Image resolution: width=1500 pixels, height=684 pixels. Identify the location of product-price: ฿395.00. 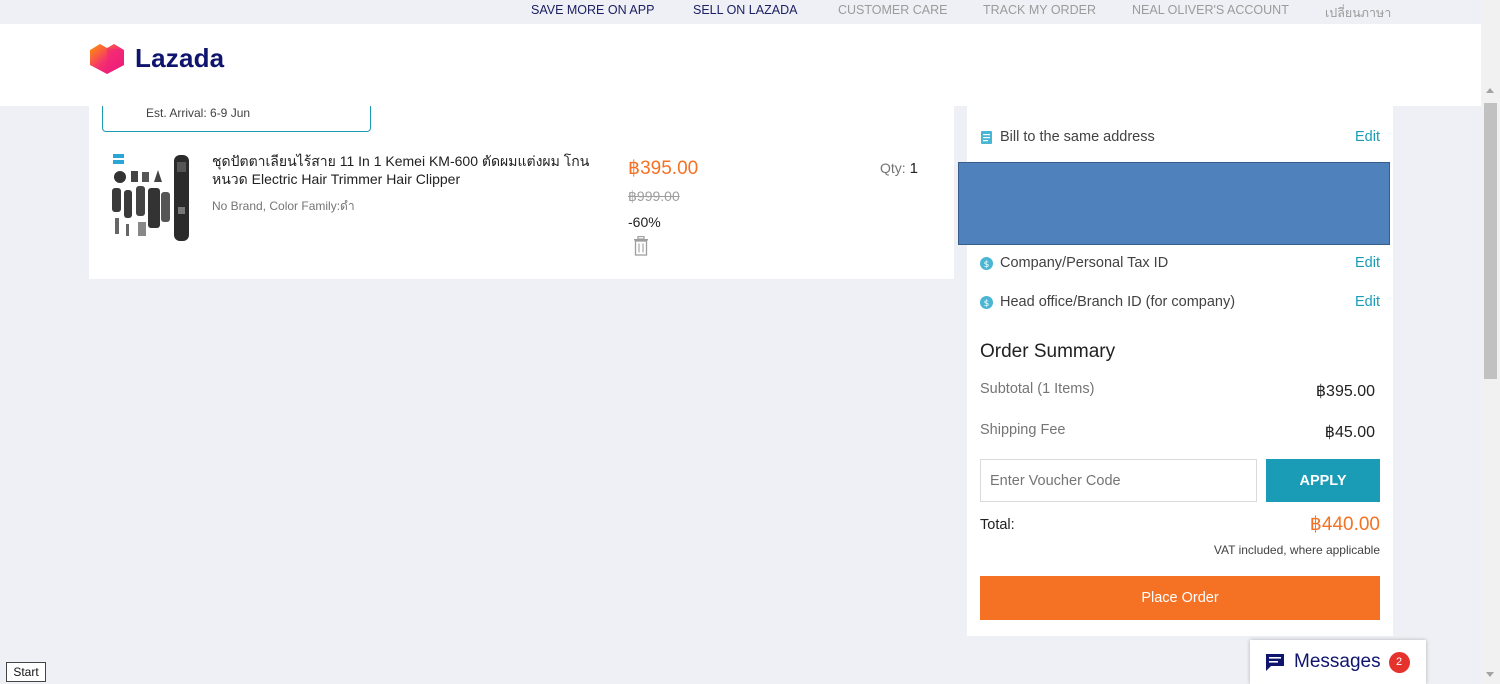
(663, 168).